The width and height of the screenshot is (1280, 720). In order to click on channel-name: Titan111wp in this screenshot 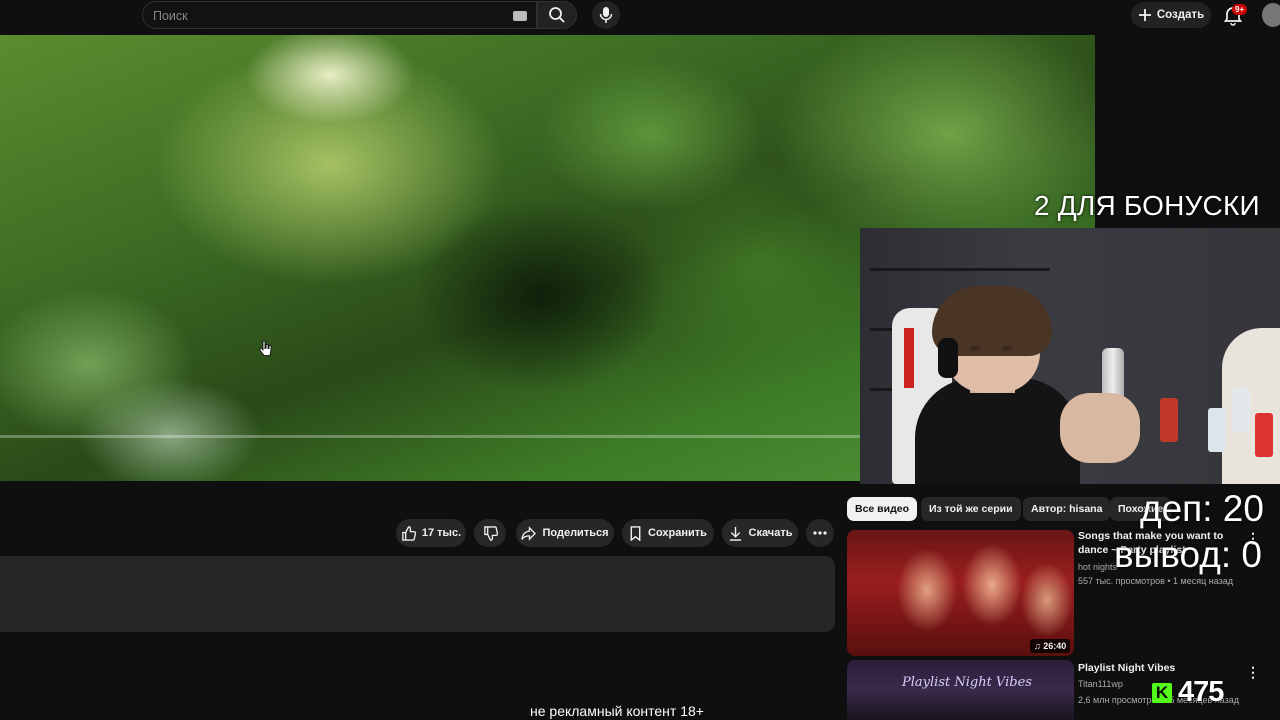, I will do `click(1100, 684)`.